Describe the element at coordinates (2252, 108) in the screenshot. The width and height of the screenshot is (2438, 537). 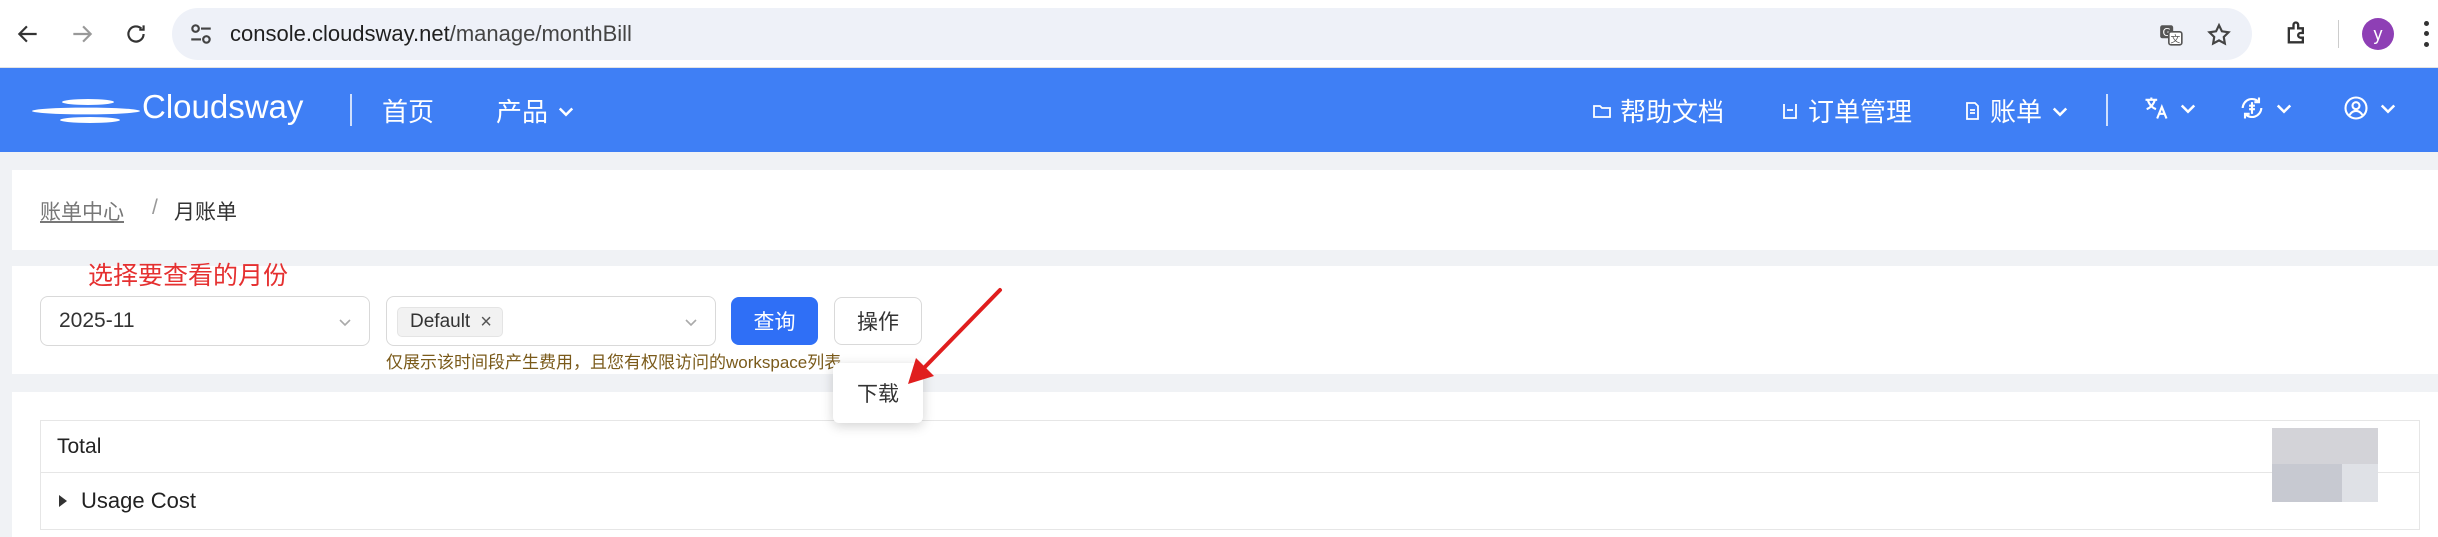
I see `currency-icon` at that location.